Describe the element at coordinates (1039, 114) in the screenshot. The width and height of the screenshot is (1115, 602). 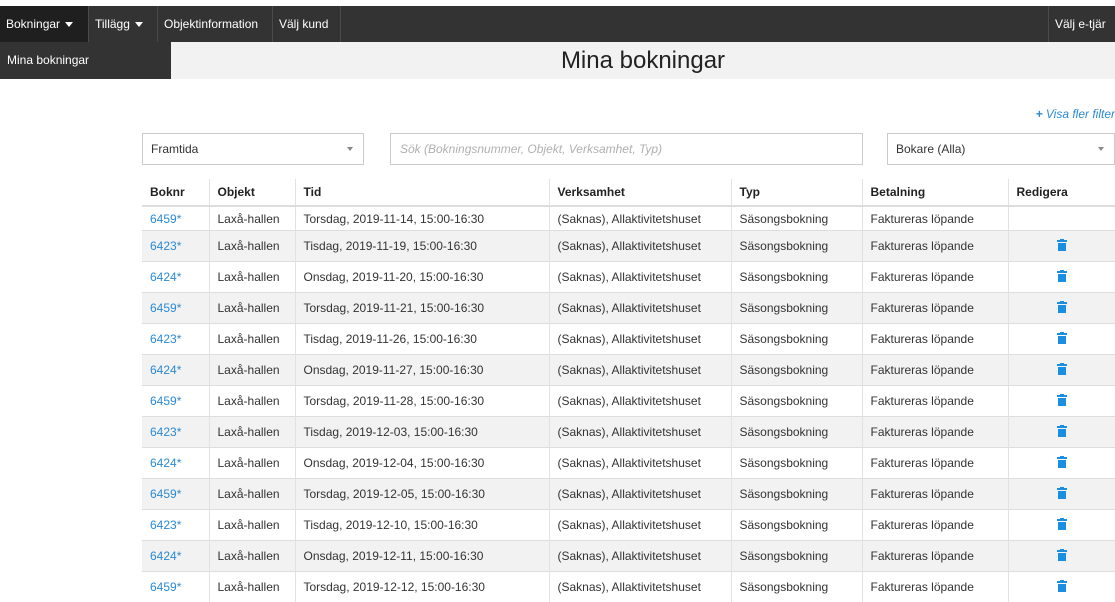
I see `plus-icon: +` at that location.